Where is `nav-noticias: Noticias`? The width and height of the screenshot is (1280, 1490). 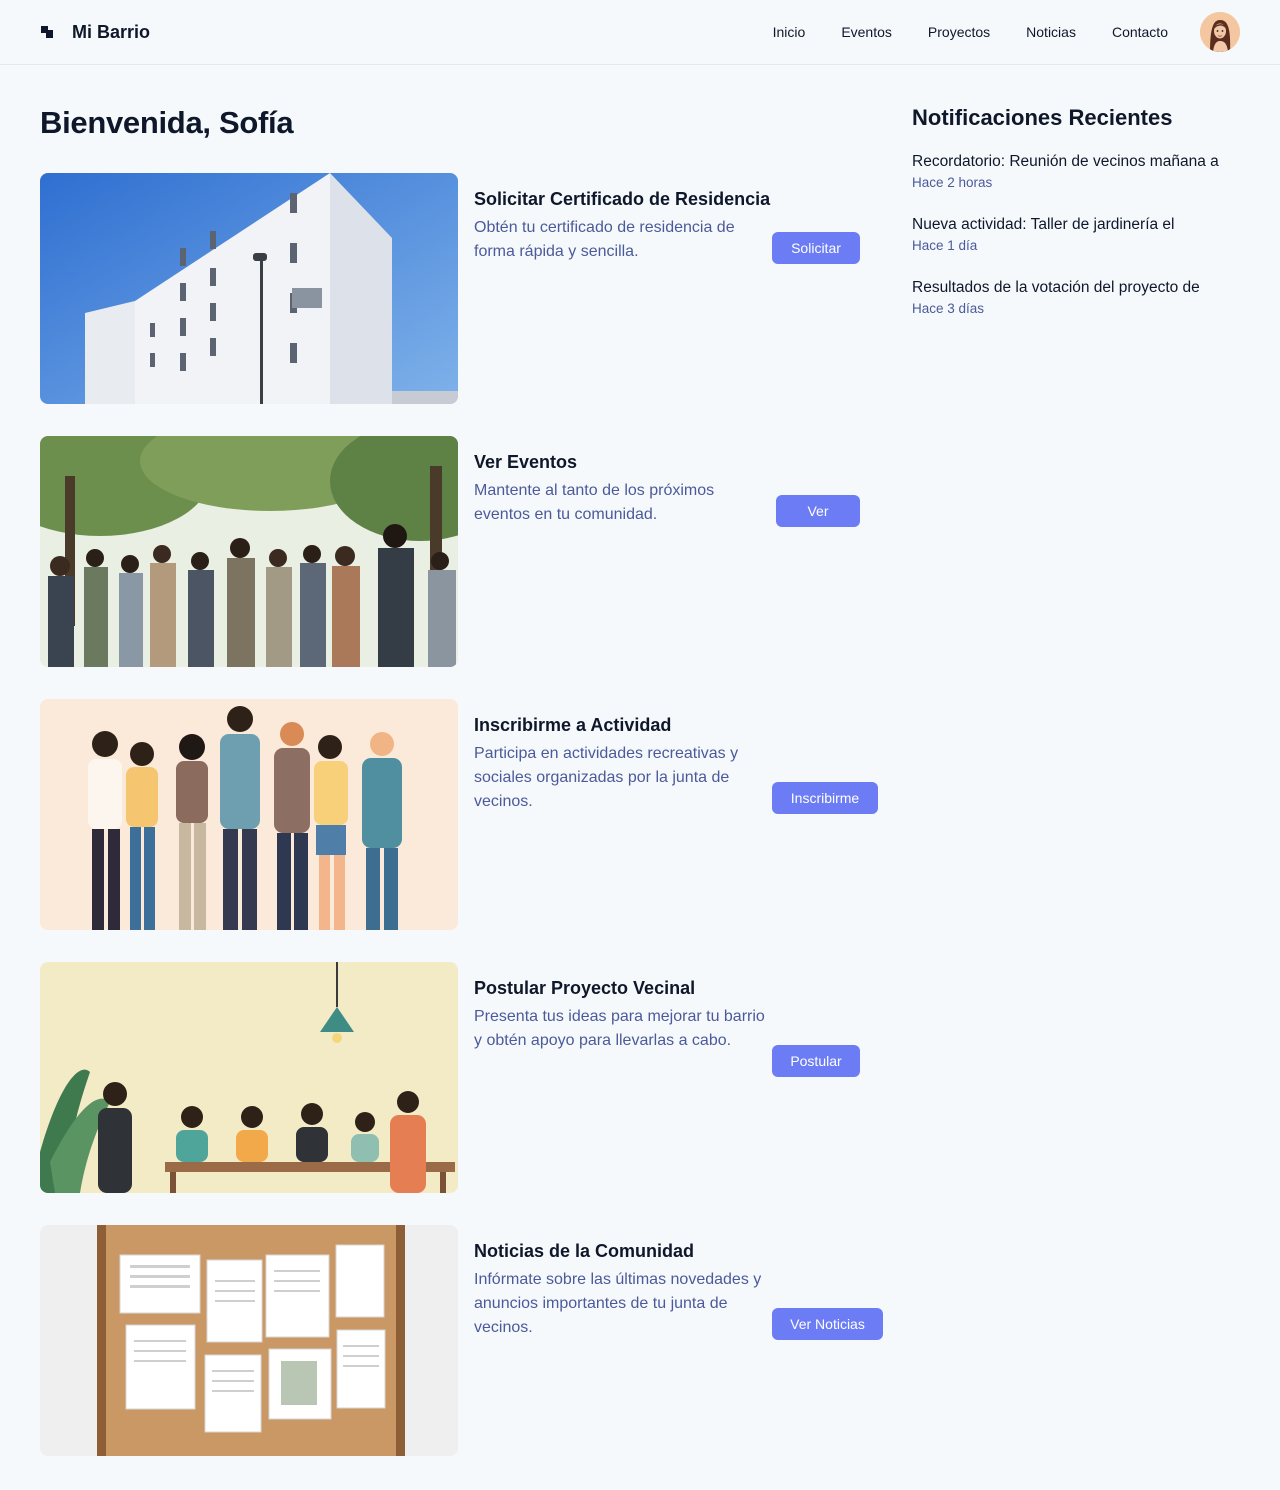
nav-noticias: Noticias is located at coordinates (1051, 32).